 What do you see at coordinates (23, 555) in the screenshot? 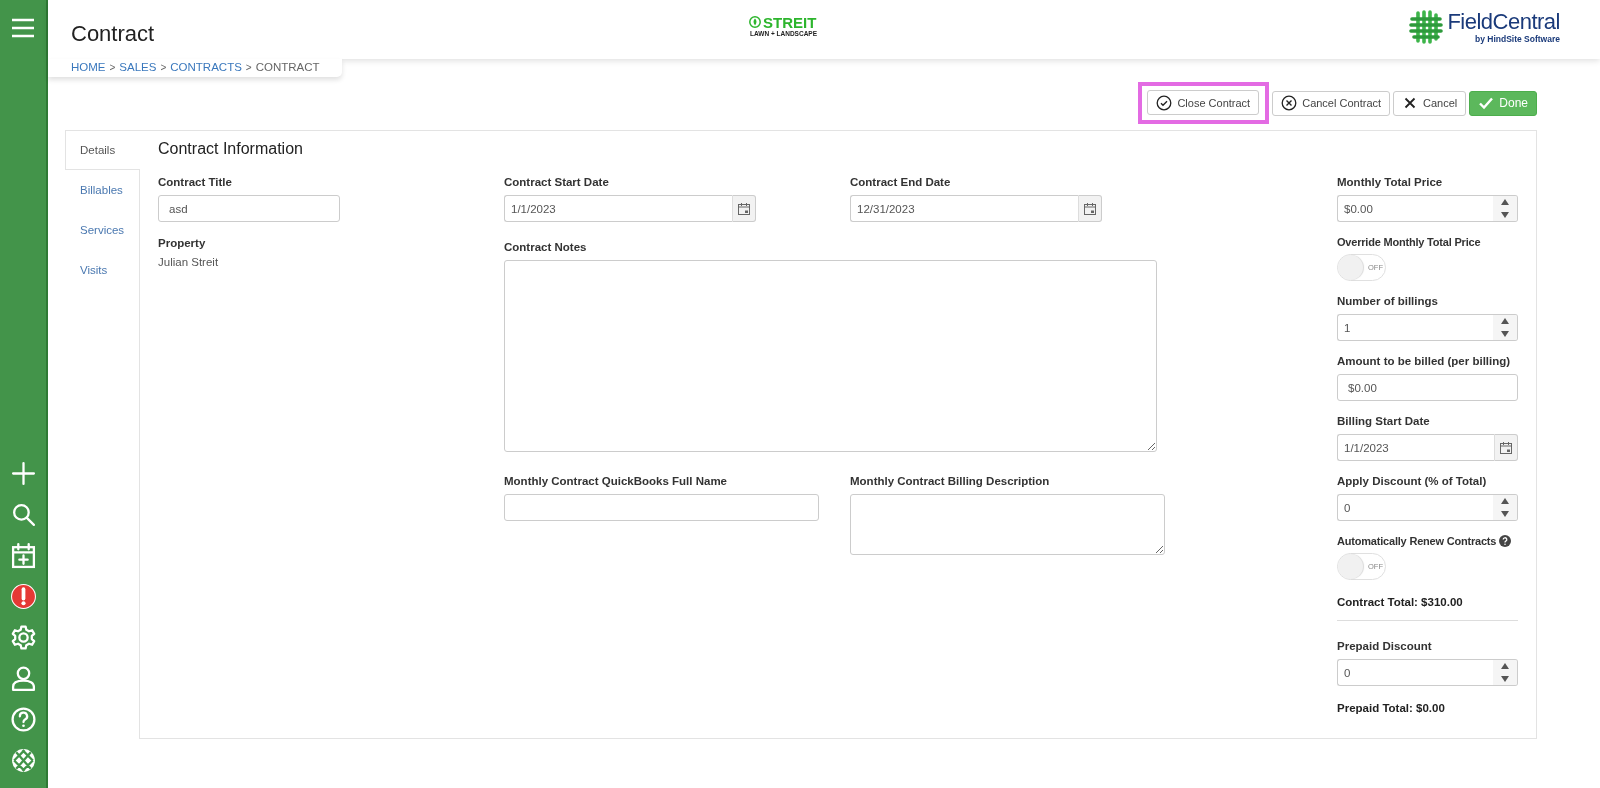
I see `calendar-add-icon` at bounding box center [23, 555].